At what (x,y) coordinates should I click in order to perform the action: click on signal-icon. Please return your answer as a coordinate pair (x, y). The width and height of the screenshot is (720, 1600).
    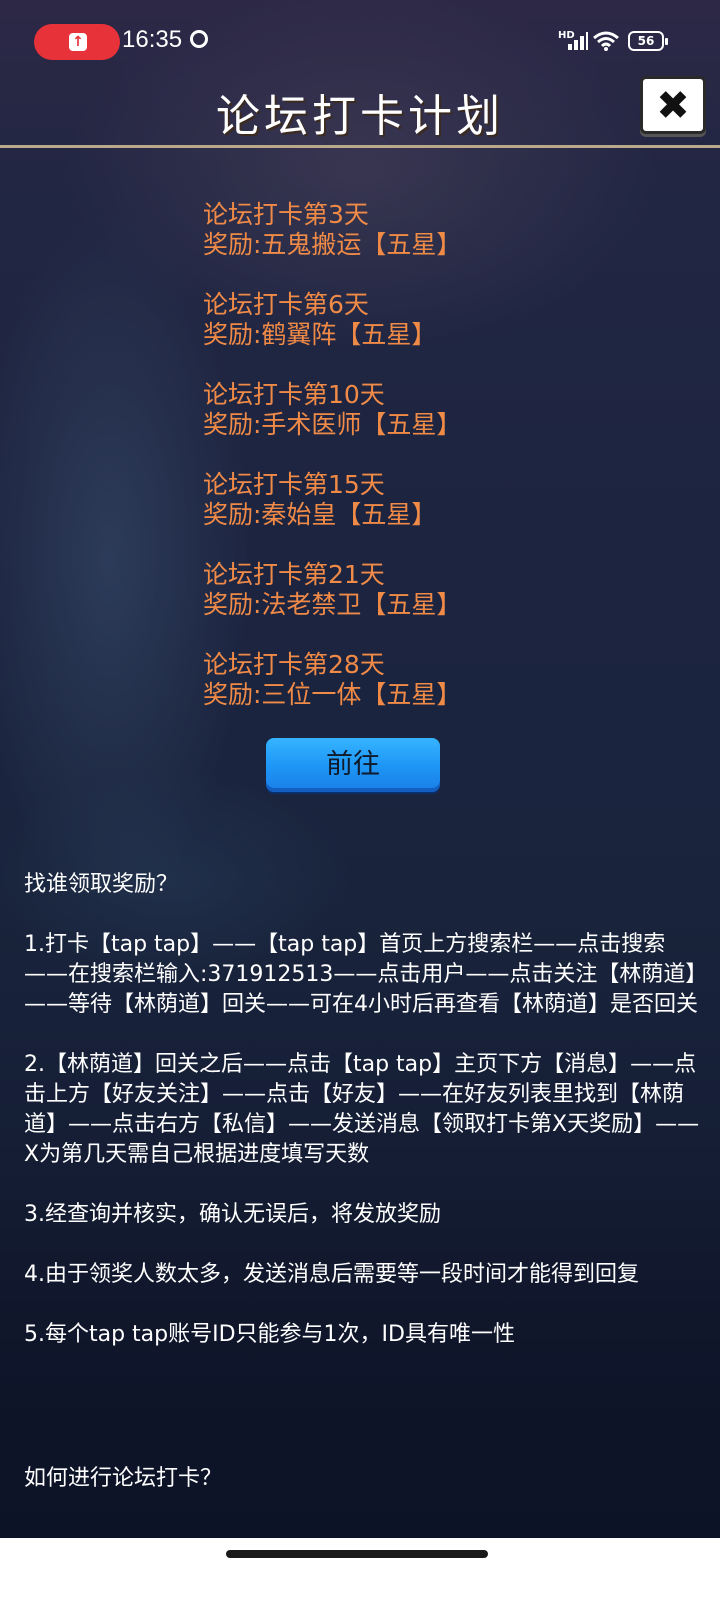
    Looking at the image, I should click on (577, 41).